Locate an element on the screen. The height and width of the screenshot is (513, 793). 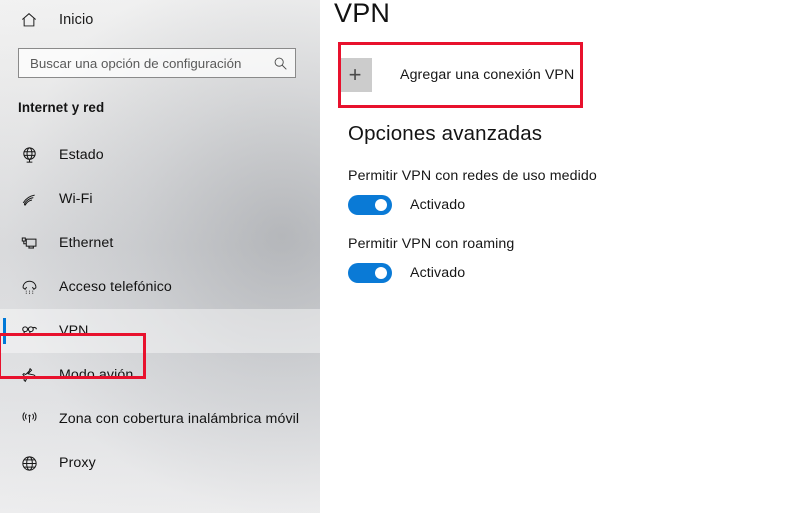
sidebar-item-acceso-telefonico: Acceso telefónico is located at coordinates (160, 287).